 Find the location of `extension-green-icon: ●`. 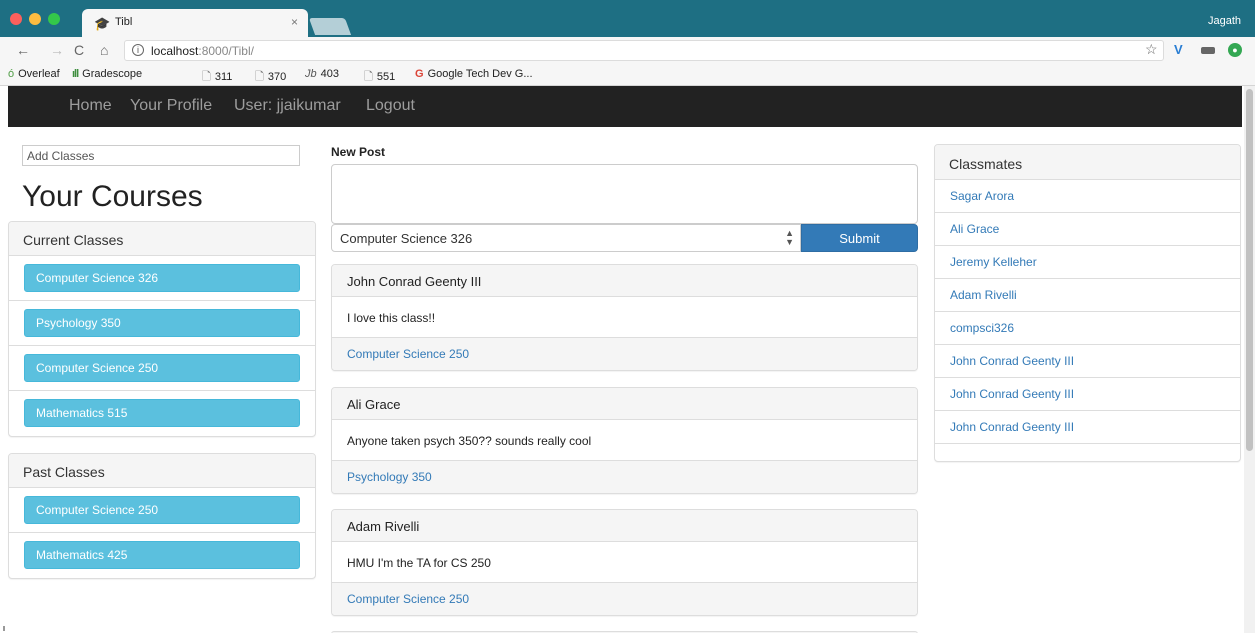

extension-green-icon: ● is located at coordinates (1235, 50).